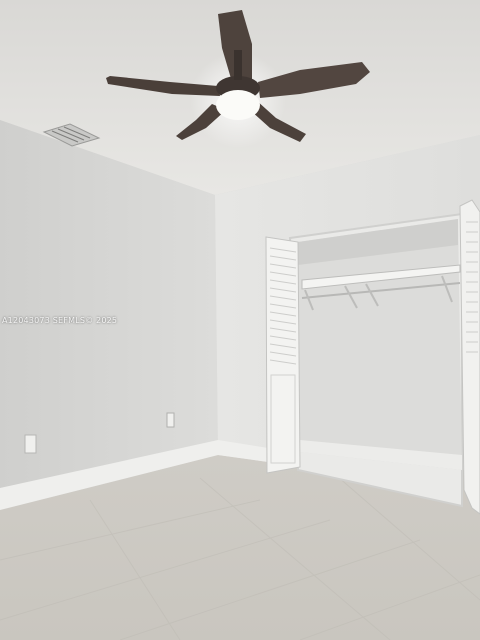  I want to click on fan-light, so click(238, 105).